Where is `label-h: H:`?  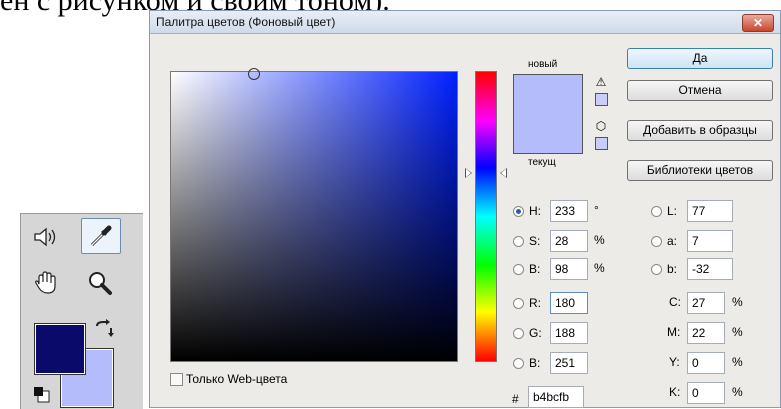
label-h: H: is located at coordinates (535, 211).